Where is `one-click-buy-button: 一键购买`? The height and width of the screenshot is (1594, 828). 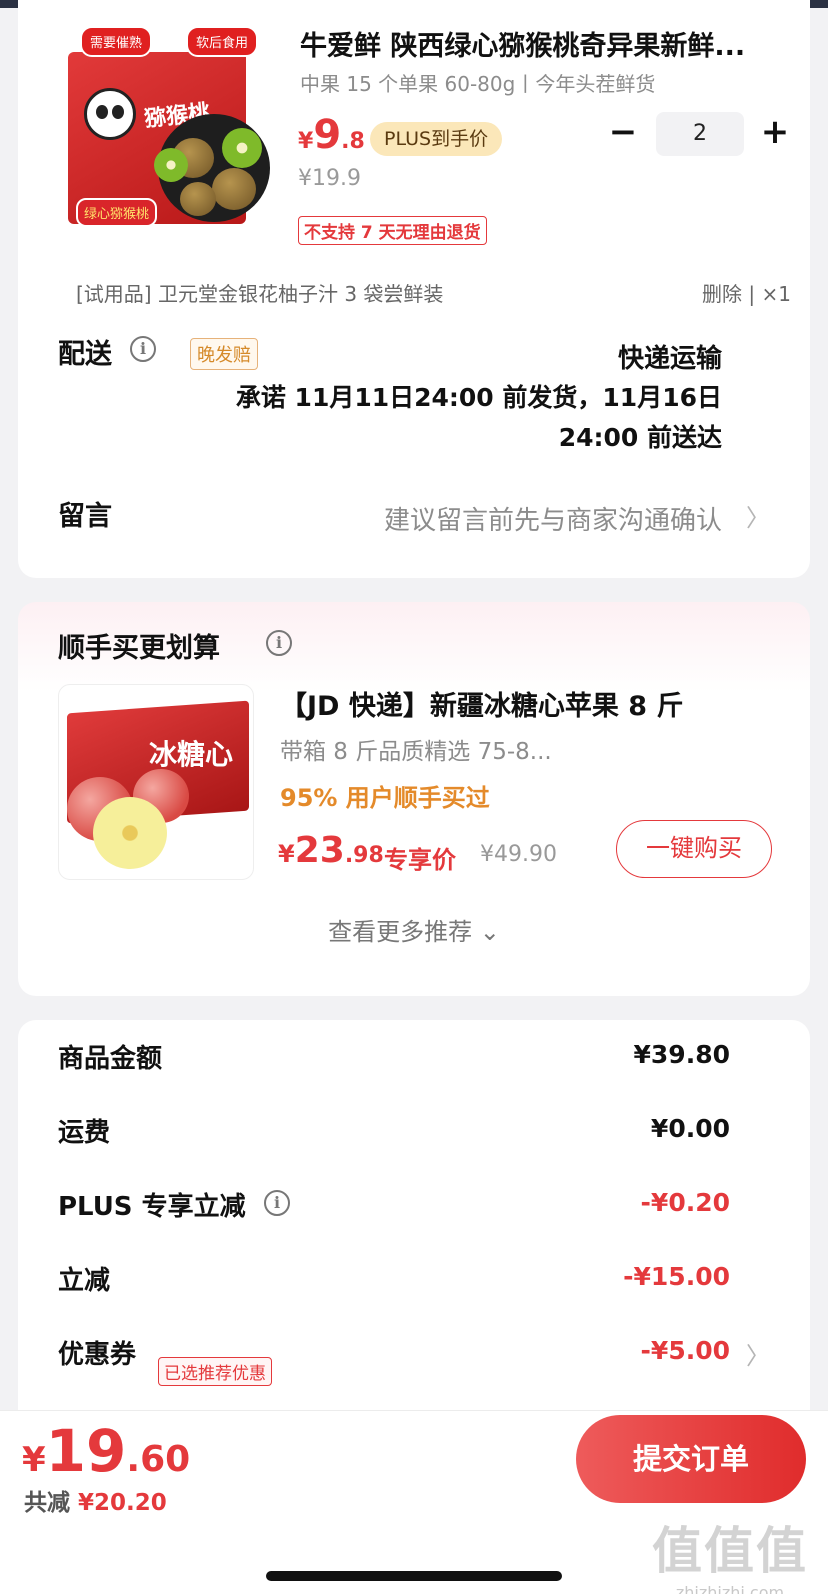 one-click-buy-button: 一键购买 is located at coordinates (694, 849).